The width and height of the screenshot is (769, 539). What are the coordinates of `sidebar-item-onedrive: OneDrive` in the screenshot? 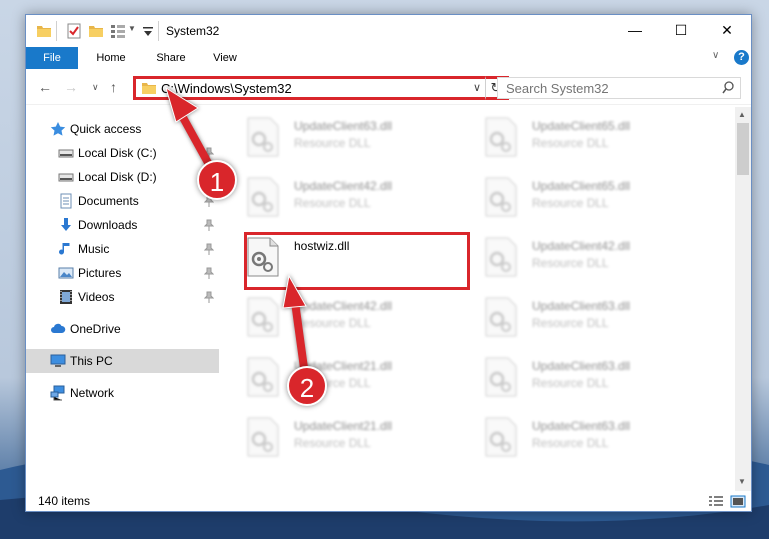 It's located at (122, 329).